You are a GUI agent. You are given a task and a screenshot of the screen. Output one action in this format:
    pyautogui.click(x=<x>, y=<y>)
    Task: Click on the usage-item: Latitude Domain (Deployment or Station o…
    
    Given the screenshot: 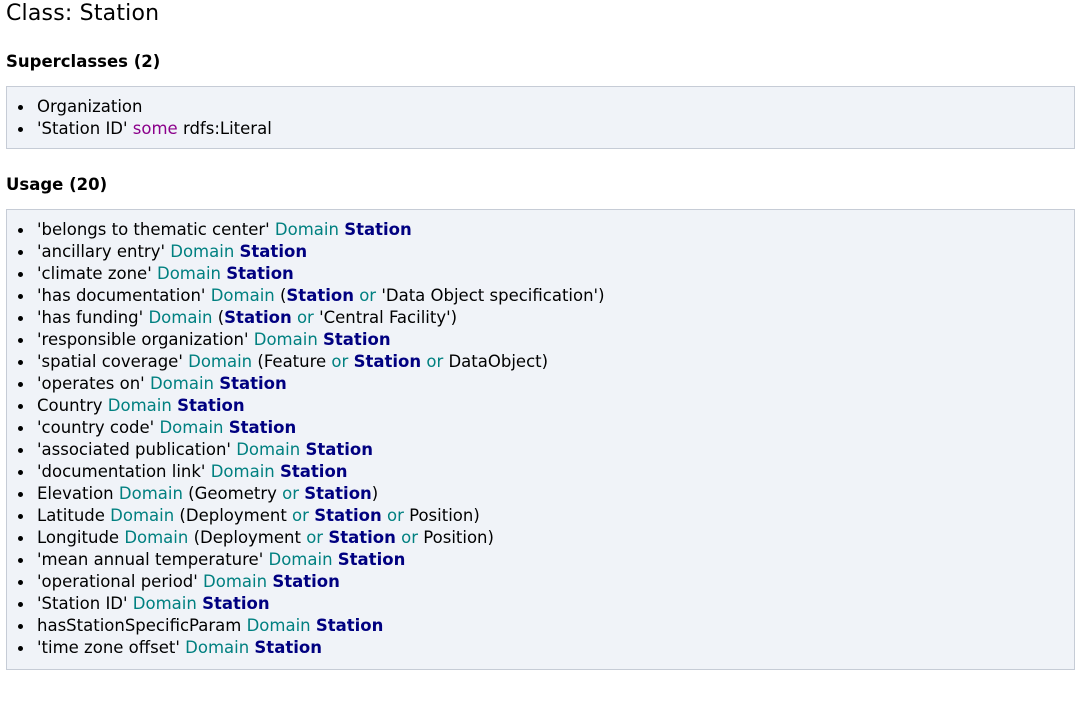 What is the action you would take?
    pyautogui.click(x=545, y=516)
    